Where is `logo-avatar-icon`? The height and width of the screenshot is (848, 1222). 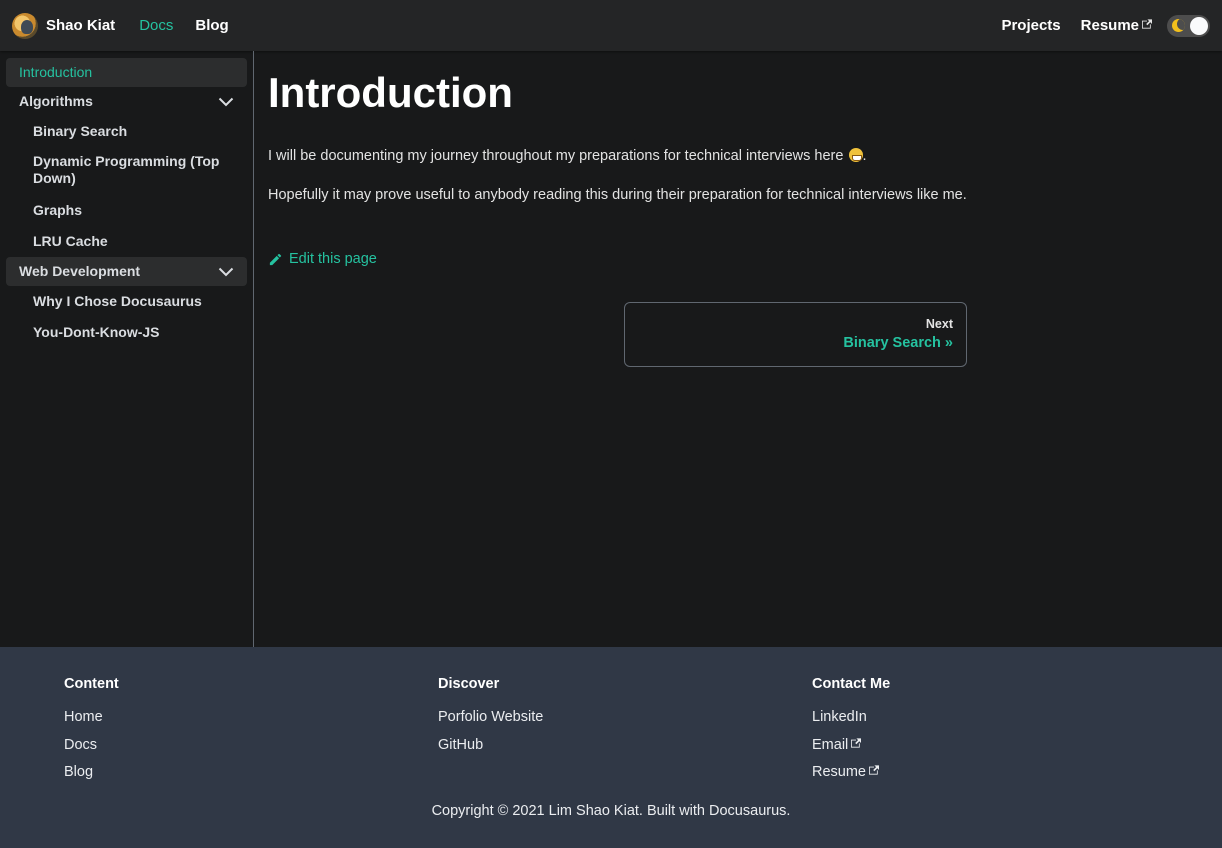
logo-avatar-icon is located at coordinates (25, 25).